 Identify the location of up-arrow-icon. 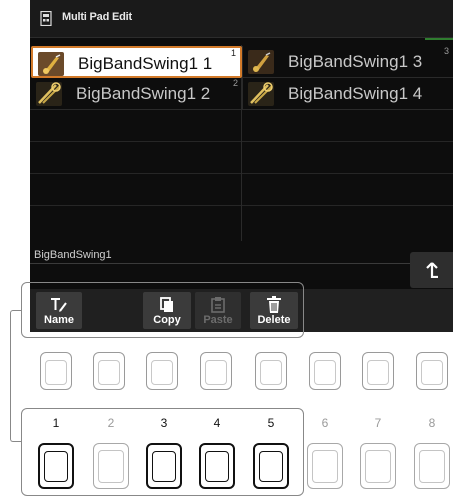
(431, 270).